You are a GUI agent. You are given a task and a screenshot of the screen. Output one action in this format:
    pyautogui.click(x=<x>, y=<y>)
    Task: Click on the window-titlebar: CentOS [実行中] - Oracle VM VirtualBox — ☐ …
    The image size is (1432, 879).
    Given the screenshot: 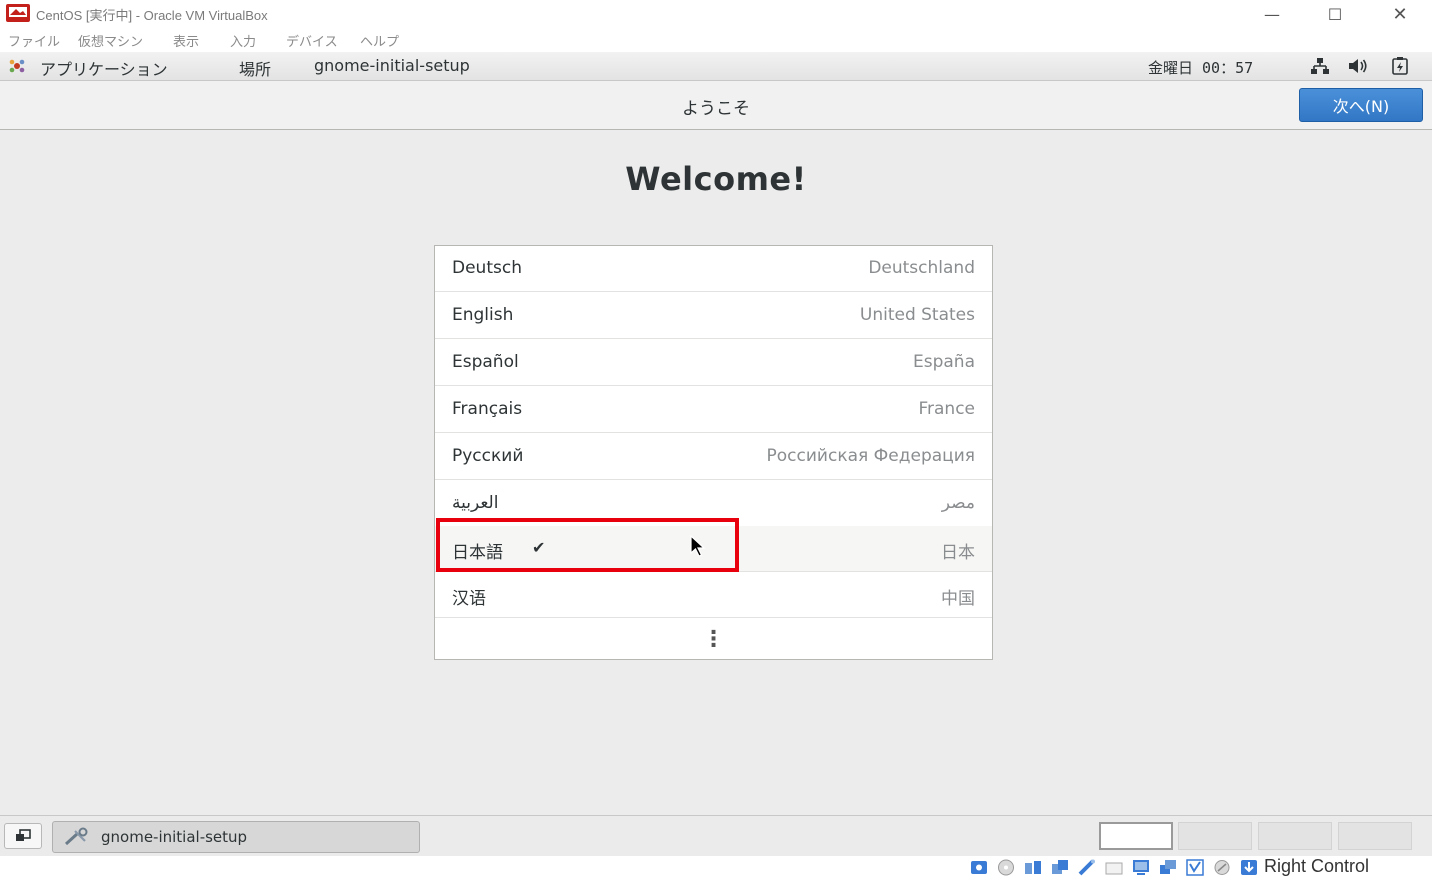 What is the action you would take?
    pyautogui.click(x=716, y=14)
    